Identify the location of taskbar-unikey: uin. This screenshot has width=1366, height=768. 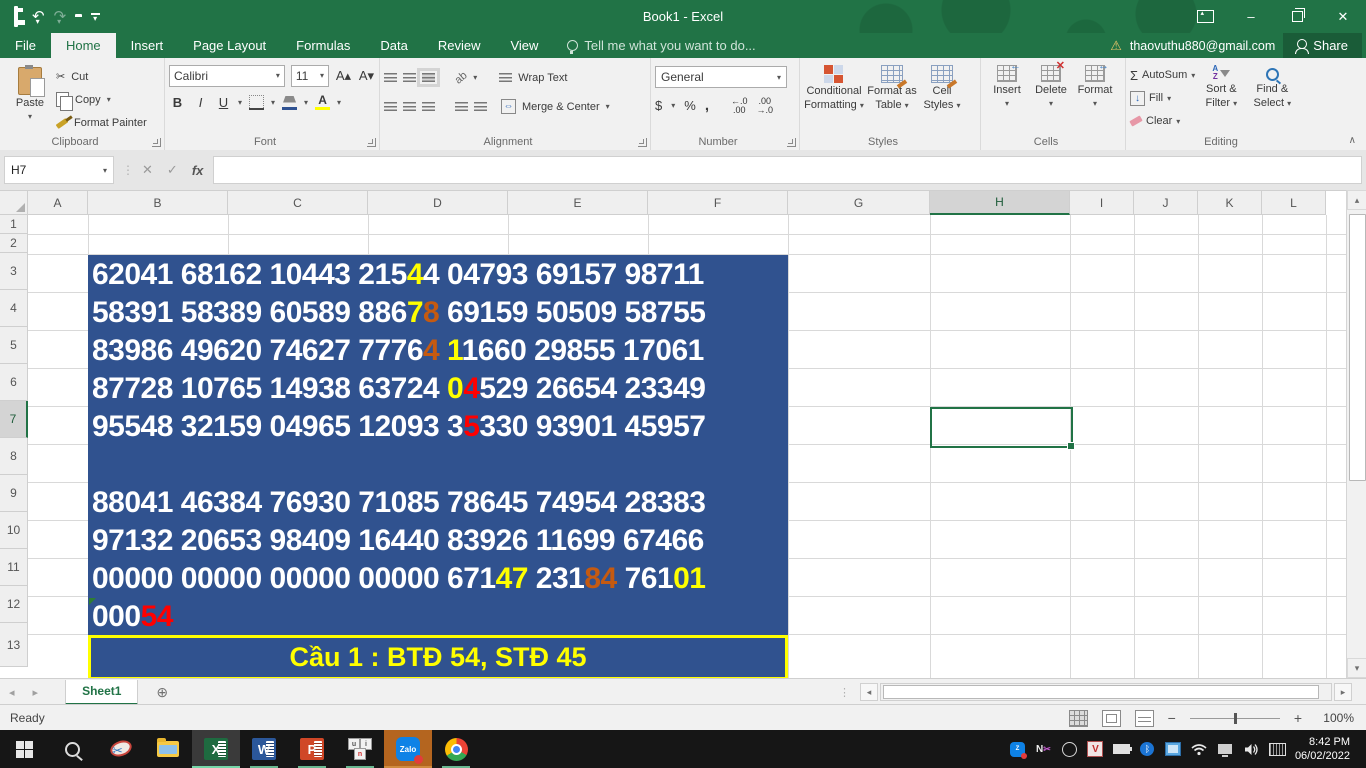
(360, 749).